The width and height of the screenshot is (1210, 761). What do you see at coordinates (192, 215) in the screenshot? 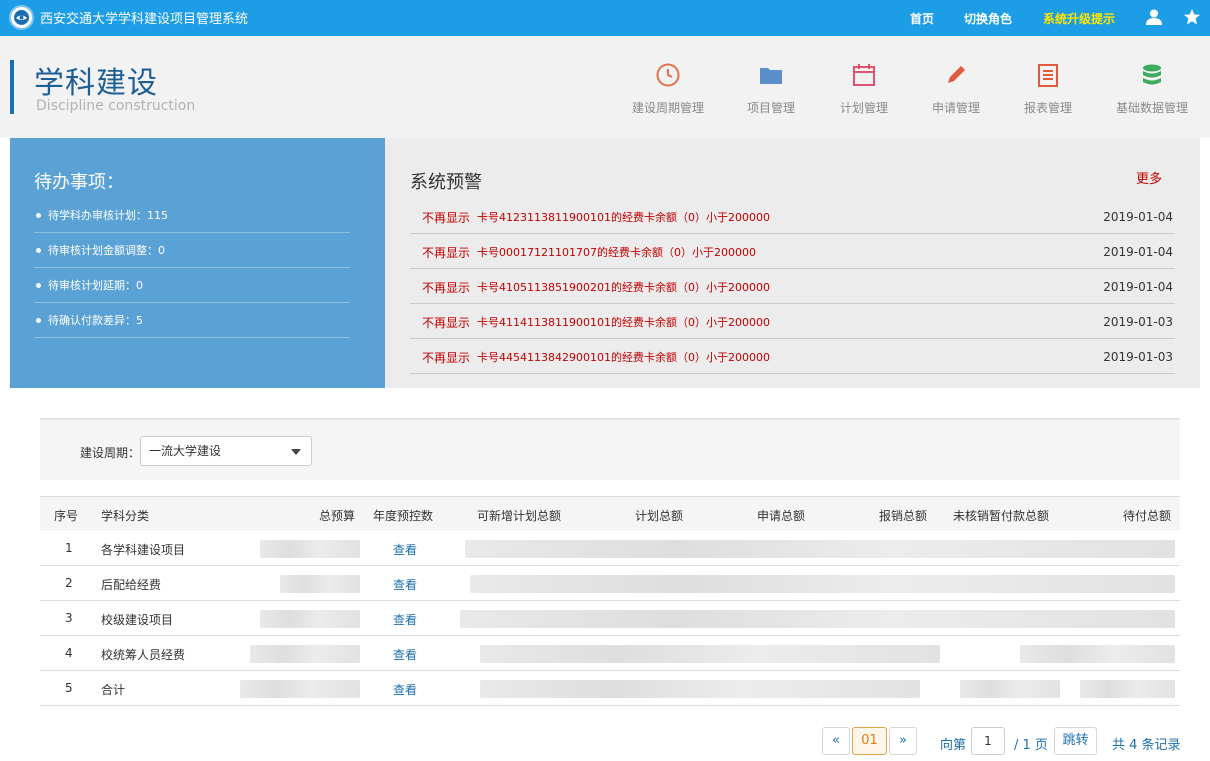
I see `todo-item: 待学科办审核计划：115` at bounding box center [192, 215].